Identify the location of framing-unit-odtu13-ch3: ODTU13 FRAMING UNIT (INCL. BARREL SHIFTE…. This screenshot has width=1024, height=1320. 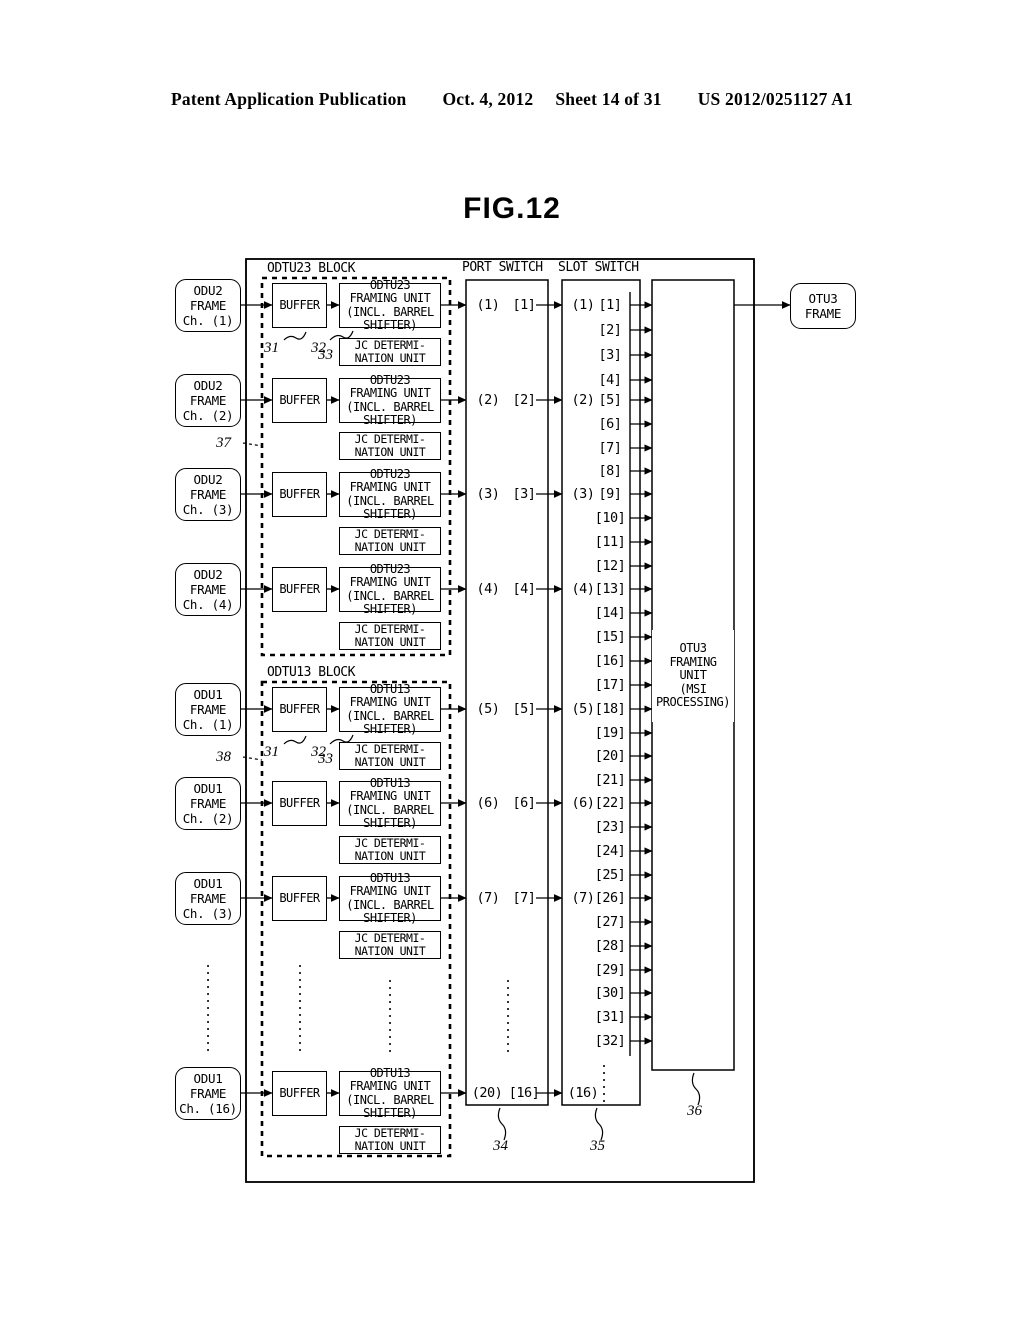
(390, 898).